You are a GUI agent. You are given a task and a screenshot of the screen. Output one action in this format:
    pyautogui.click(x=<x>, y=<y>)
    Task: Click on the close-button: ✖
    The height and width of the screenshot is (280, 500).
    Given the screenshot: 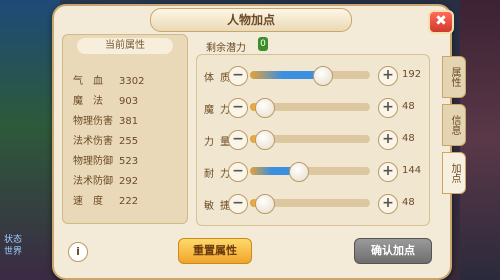 What is the action you would take?
    pyautogui.click(x=441, y=22)
    